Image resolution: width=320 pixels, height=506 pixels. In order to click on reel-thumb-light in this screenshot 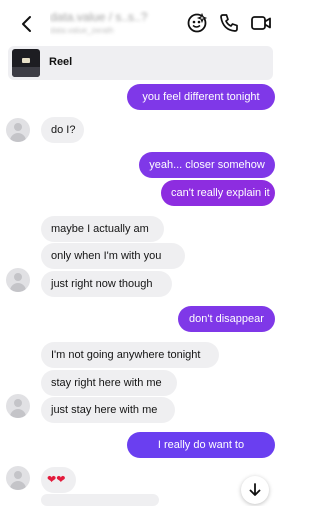, I will do `click(26, 60)`.